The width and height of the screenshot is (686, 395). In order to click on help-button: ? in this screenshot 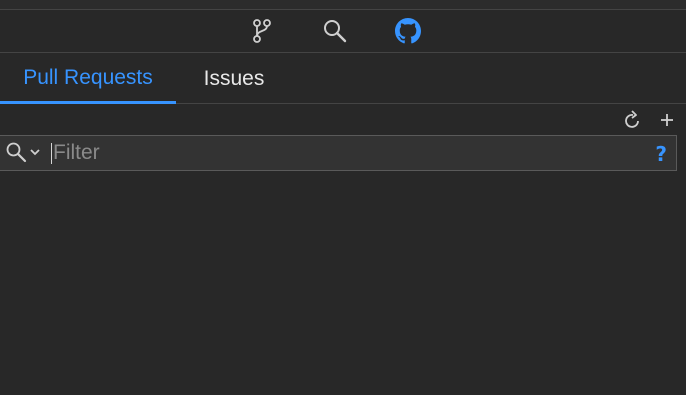, I will do `click(661, 154)`.